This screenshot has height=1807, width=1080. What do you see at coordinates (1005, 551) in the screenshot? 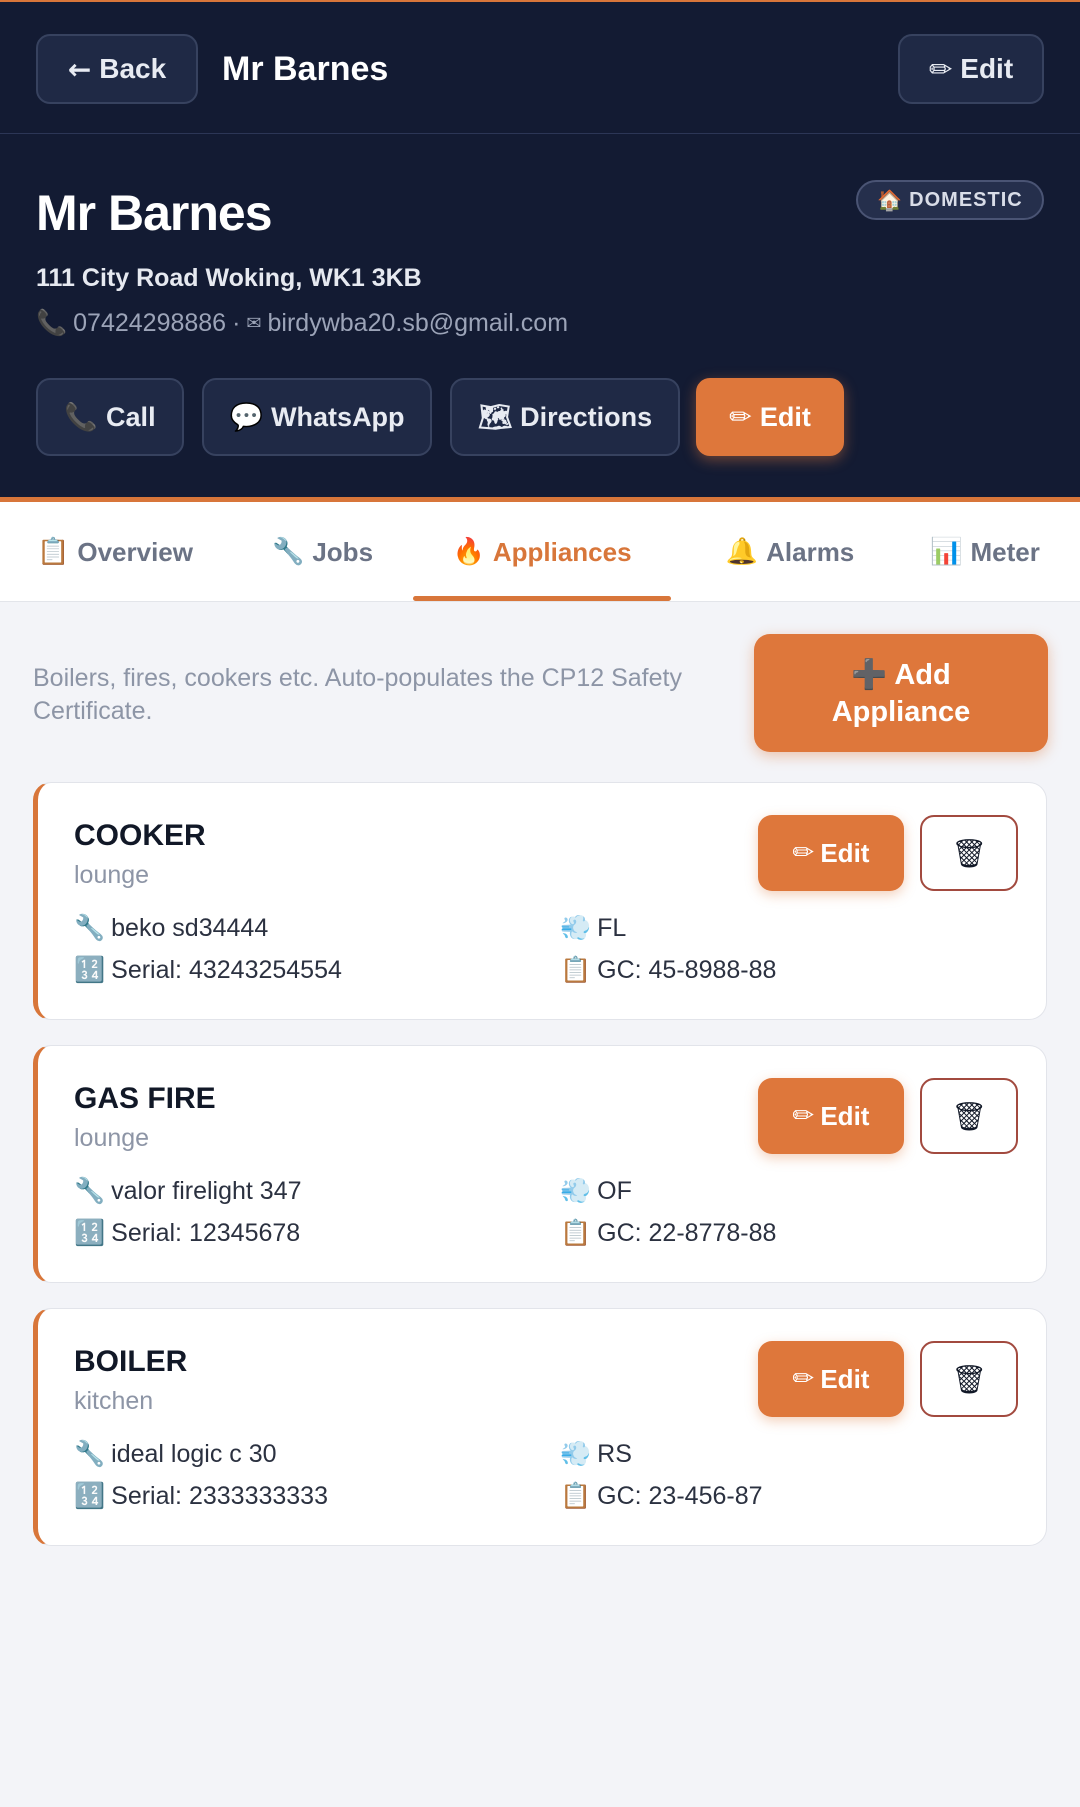
I see `tab-meter-label: Meter` at bounding box center [1005, 551].